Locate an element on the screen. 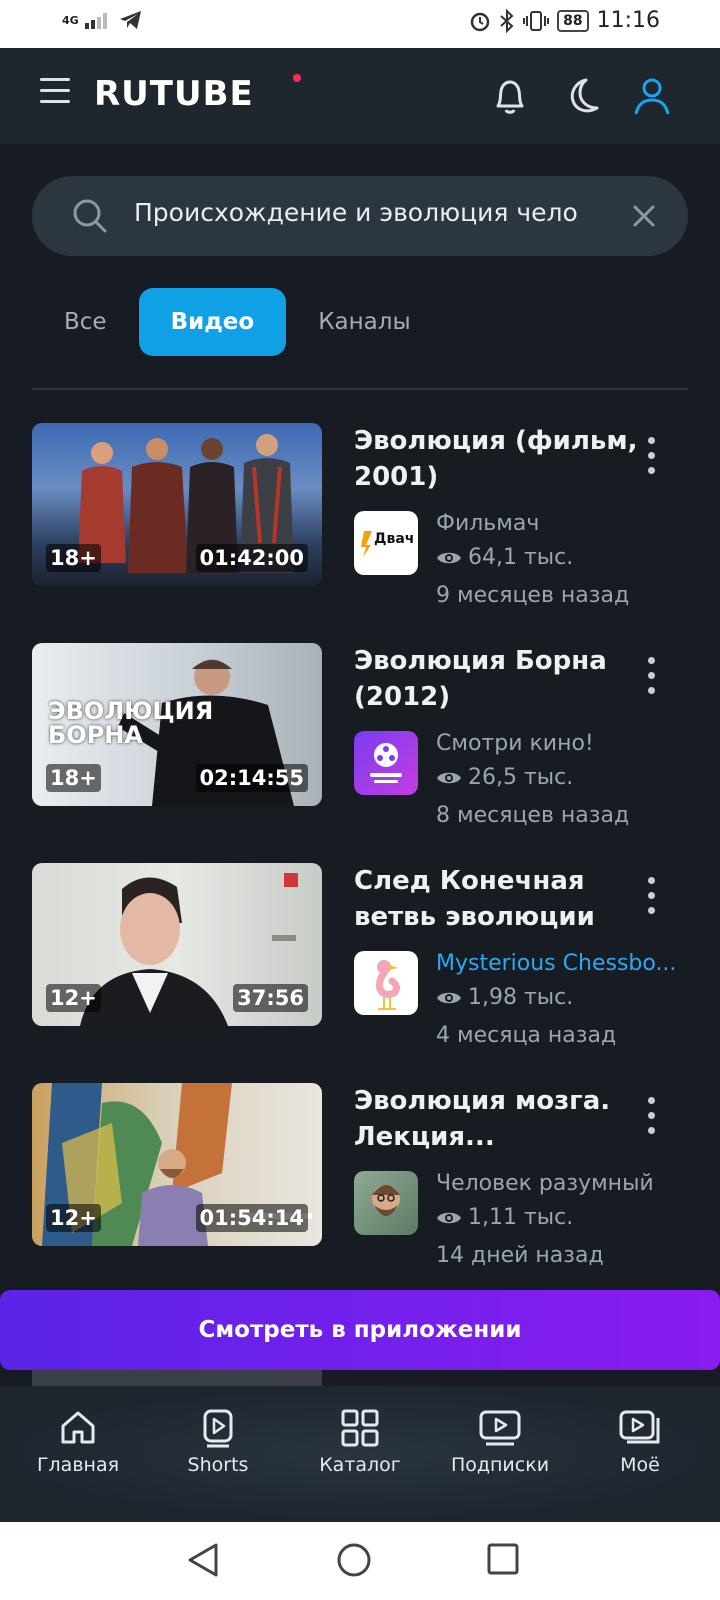 The image size is (720, 1600). user-icon is located at coordinates (652, 96).